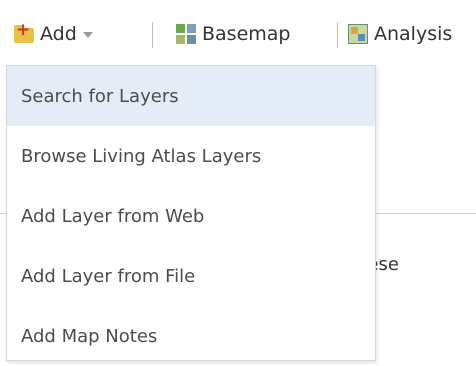 The width and height of the screenshot is (476, 366). What do you see at coordinates (108, 276) in the screenshot?
I see `menu-item-label: Add Layer from File` at bounding box center [108, 276].